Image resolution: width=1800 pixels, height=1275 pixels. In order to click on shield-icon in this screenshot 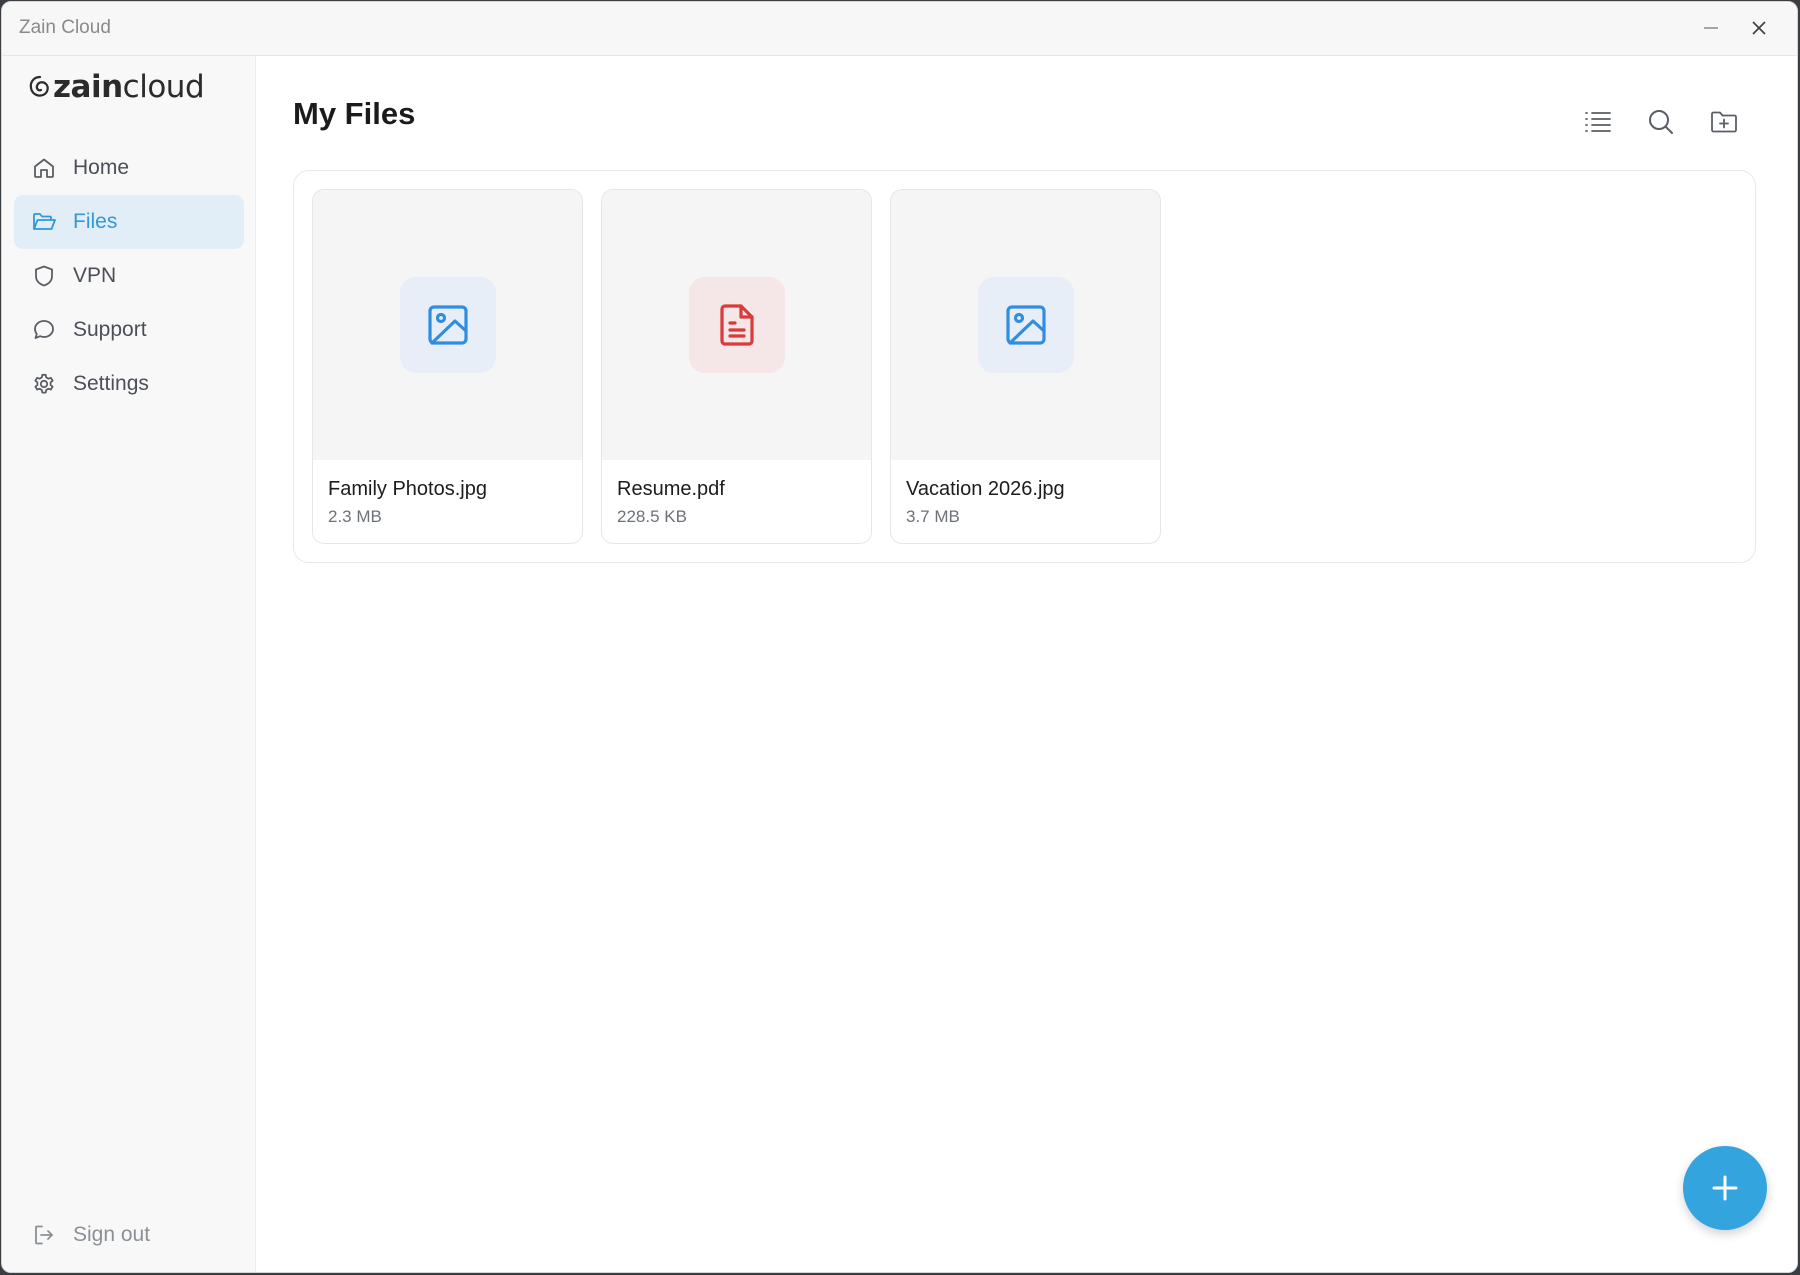, I will do `click(44, 276)`.